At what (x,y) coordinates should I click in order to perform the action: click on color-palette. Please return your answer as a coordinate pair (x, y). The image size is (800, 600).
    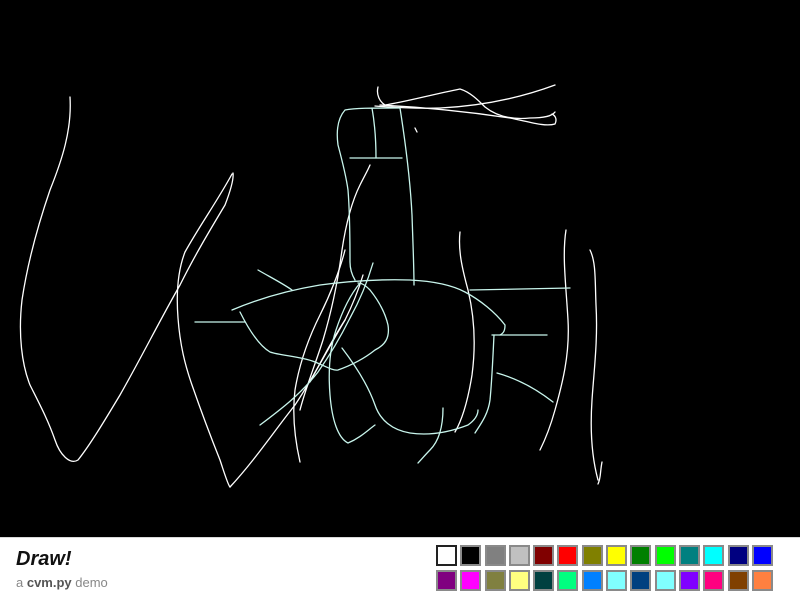
    Looking at the image, I should click on (604, 569).